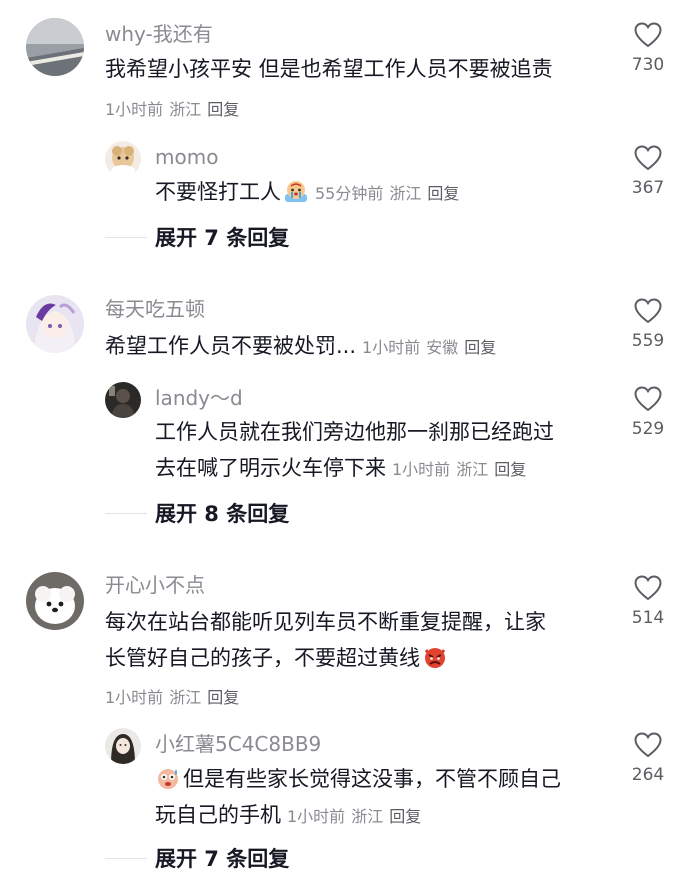 Image resolution: width=690 pixels, height=883 pixels. I want to click on reply-time: 55分钟前, so click(349, 193).